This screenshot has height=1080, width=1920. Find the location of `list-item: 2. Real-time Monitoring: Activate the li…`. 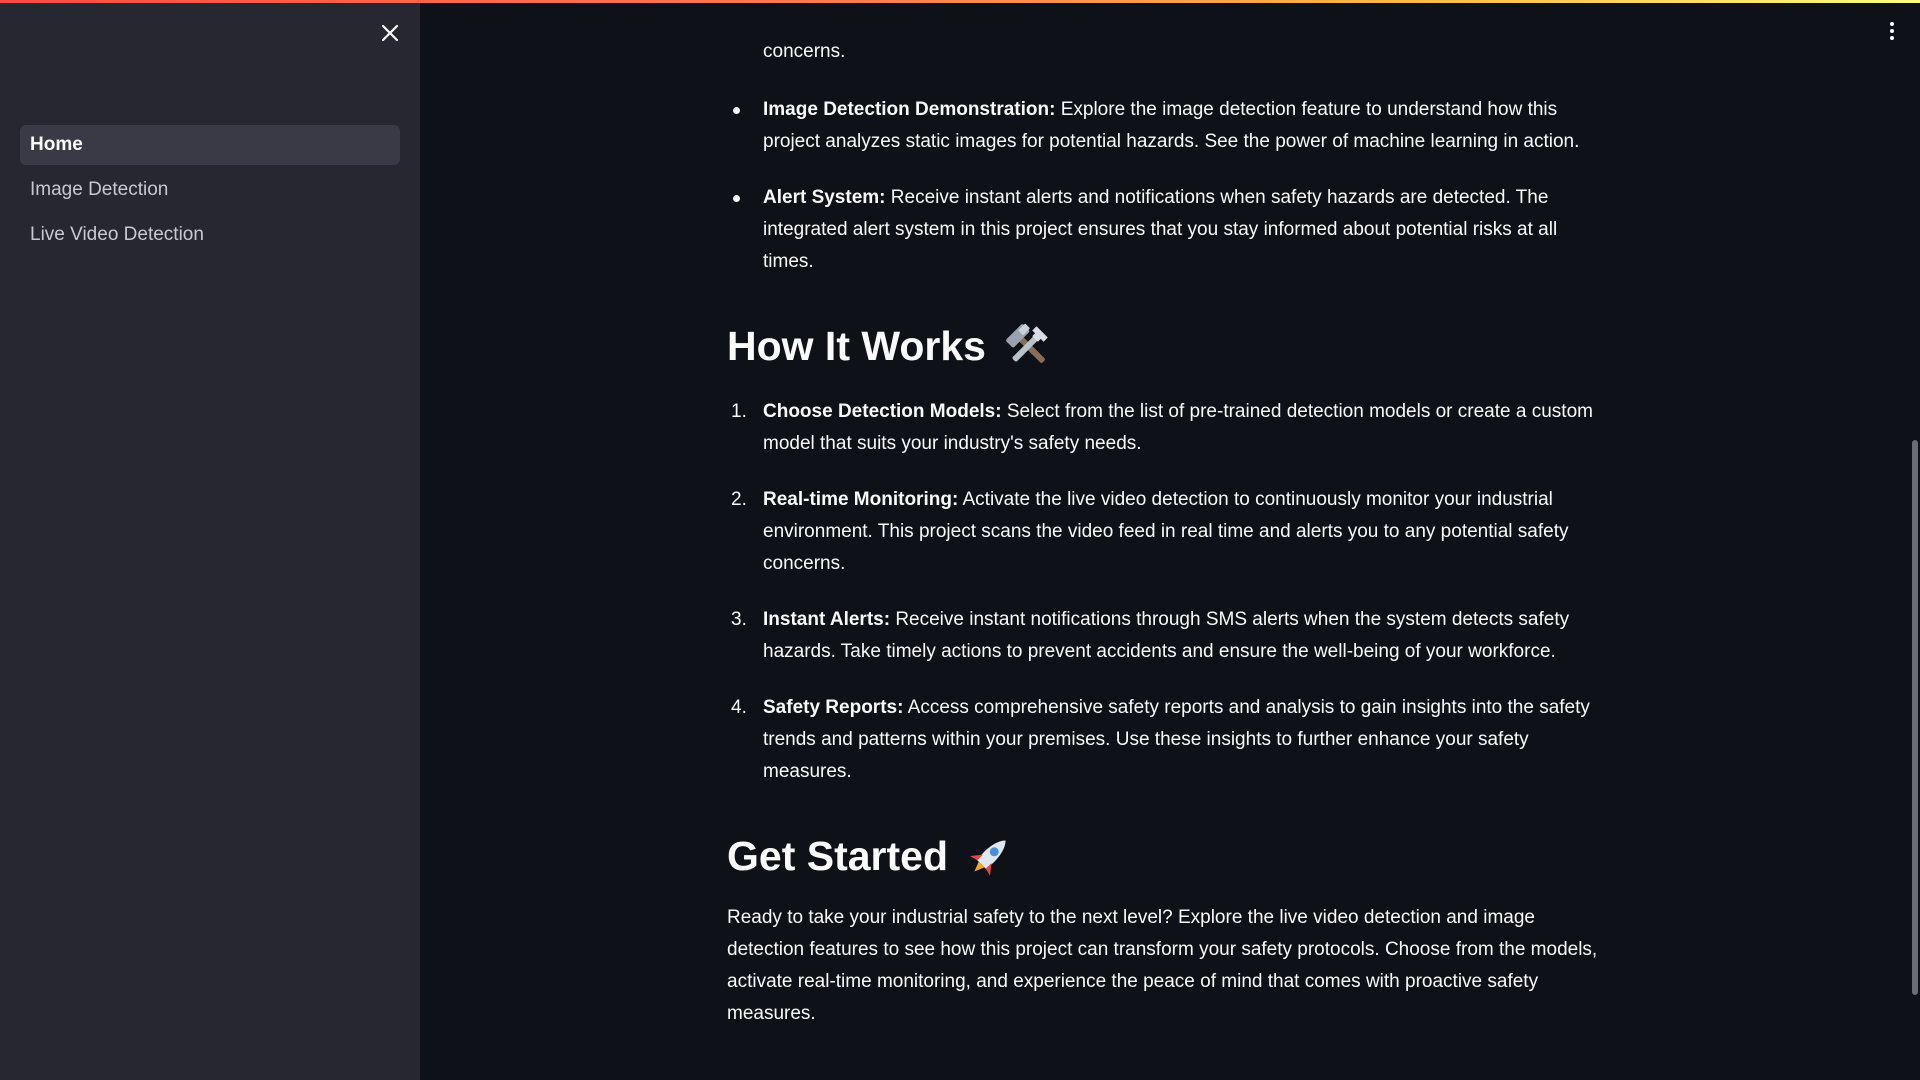

list-item: 2. Real-time Monitoring: Activate the li… is located at coordinates (1169, 532).